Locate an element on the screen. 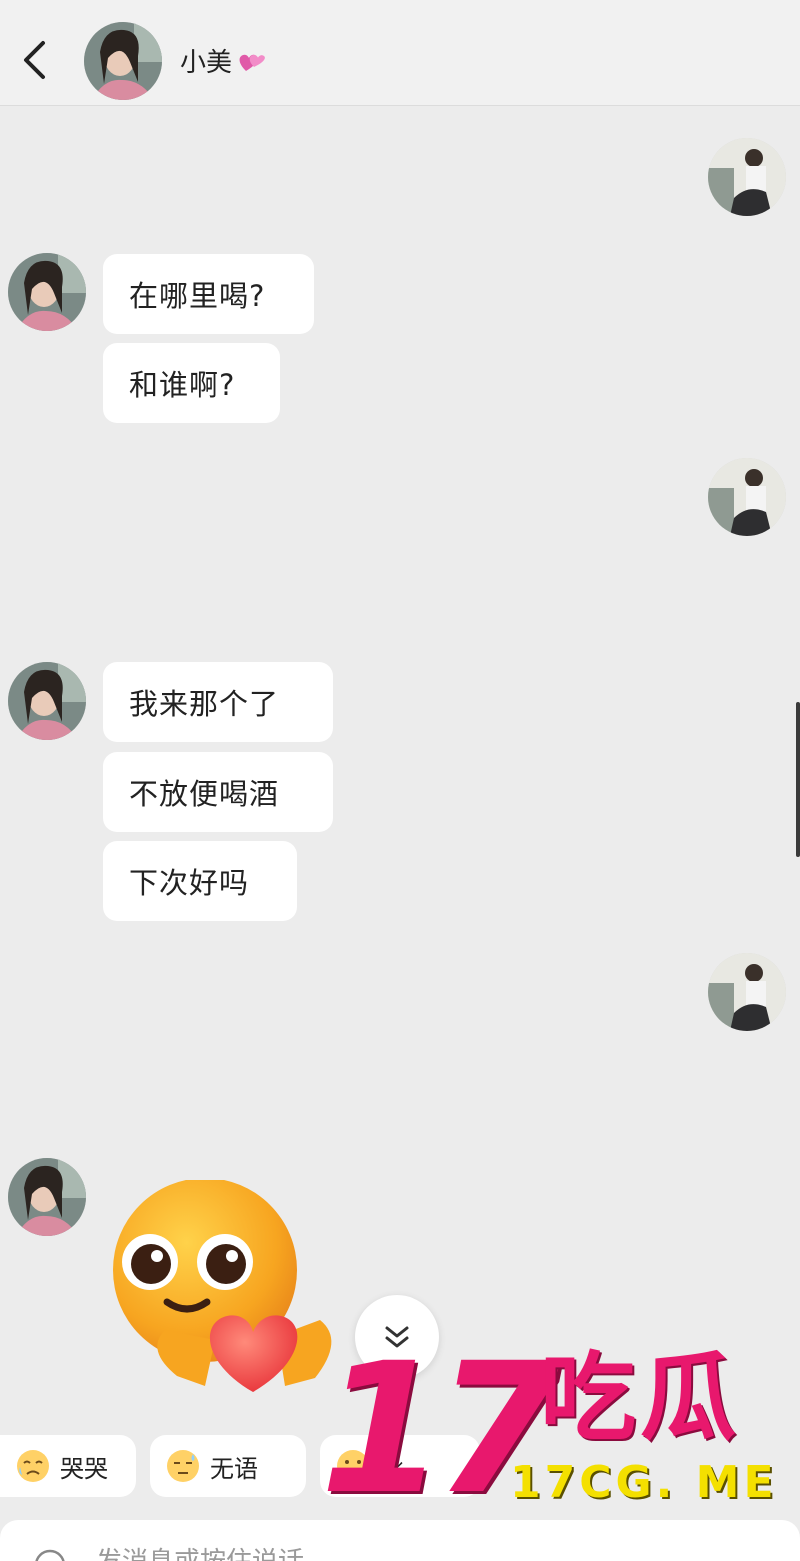 The image size is (800, 1561). quick-reply-label: 哭哭 is located at coordinates (84, 1468).